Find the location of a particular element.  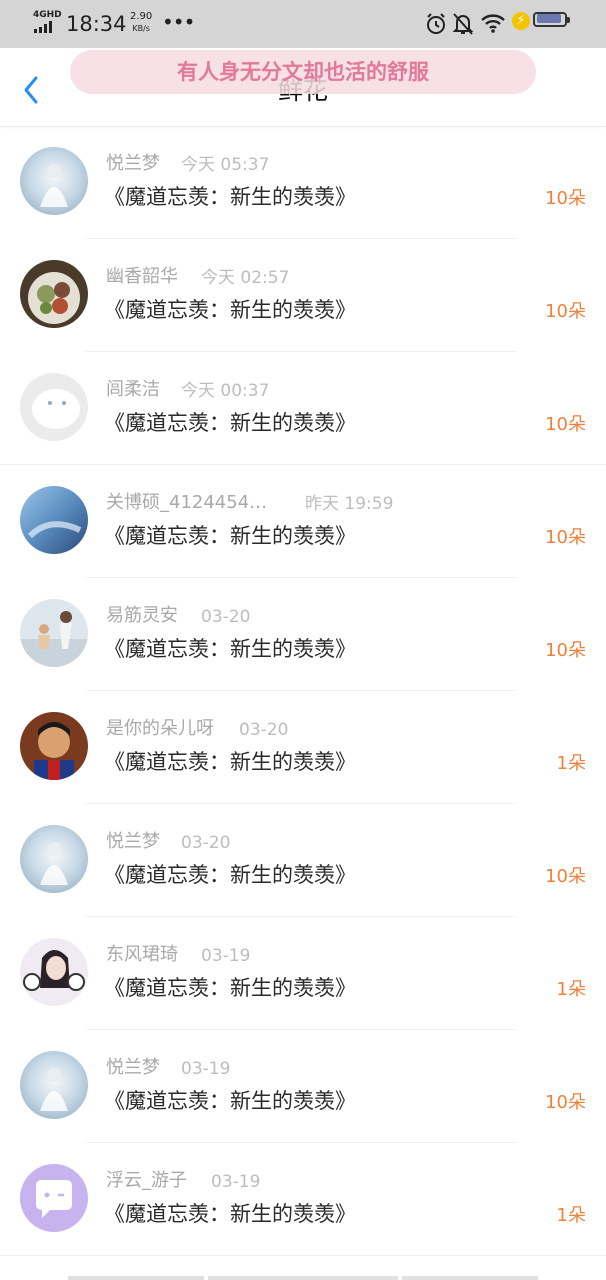

time: 昨天 19:59 is located at coordinates (349, 504).